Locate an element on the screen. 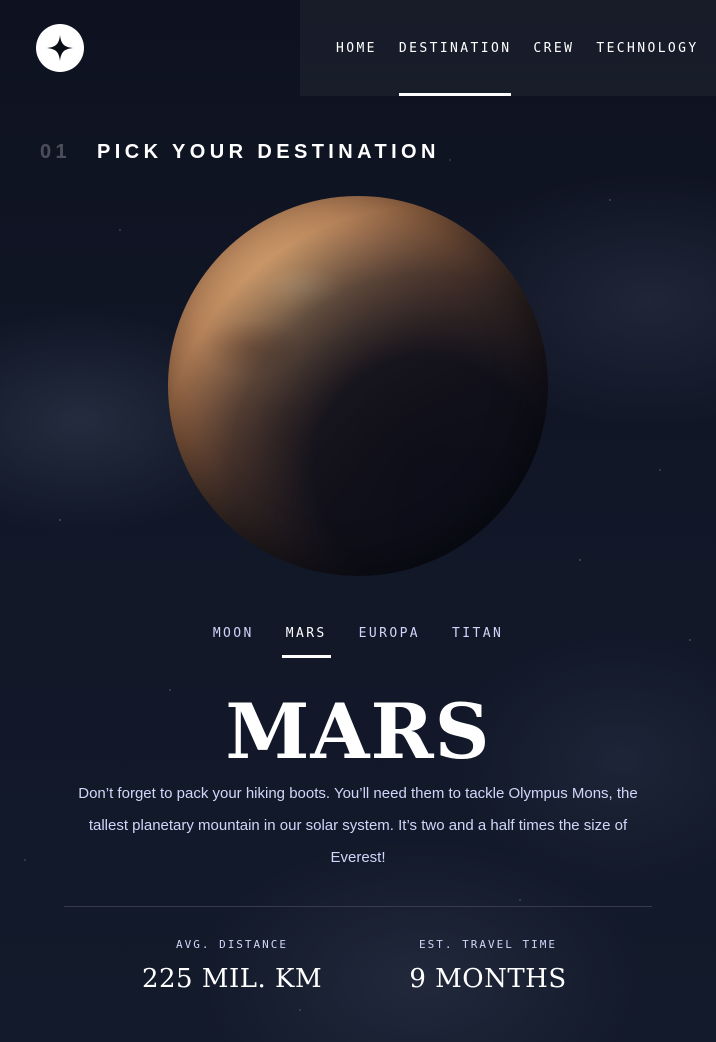 The height and width of the screenshot is (1042, 716). section-heading: 01 PICK YOUR DESTINATION is located at coordinates (240, 152).